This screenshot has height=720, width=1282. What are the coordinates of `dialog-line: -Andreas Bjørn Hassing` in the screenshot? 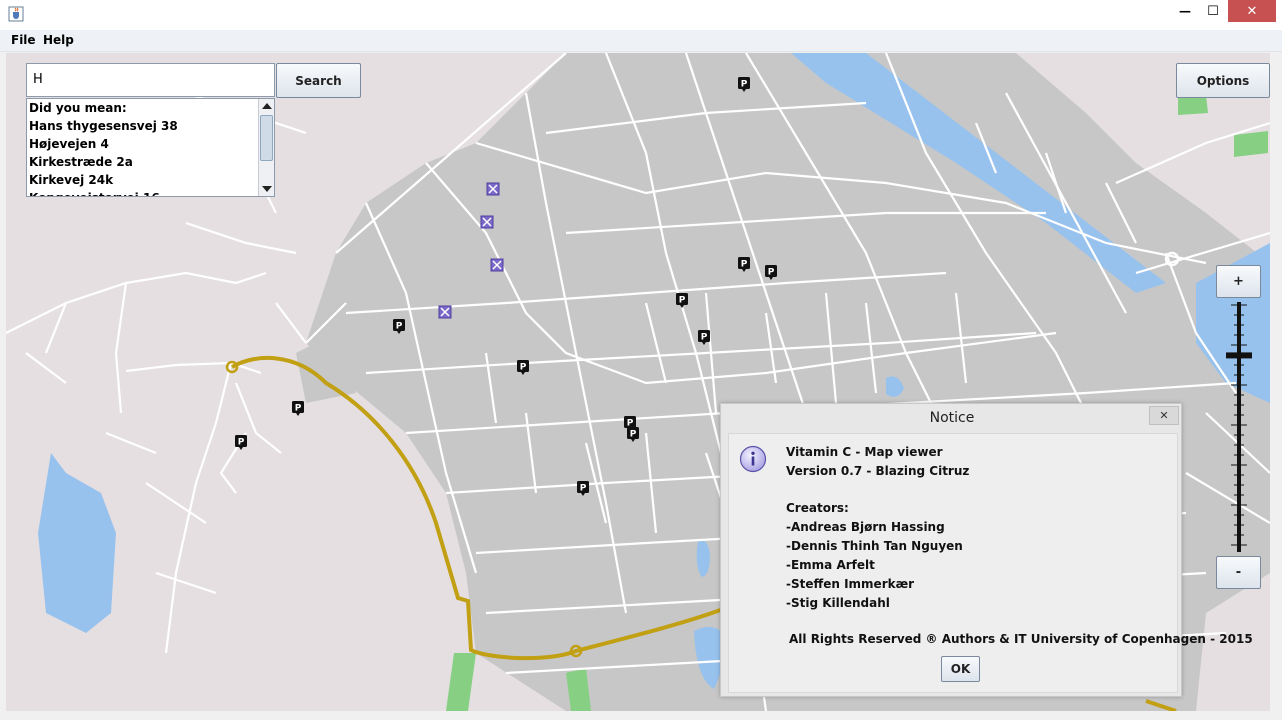 It's located at (865, 527).